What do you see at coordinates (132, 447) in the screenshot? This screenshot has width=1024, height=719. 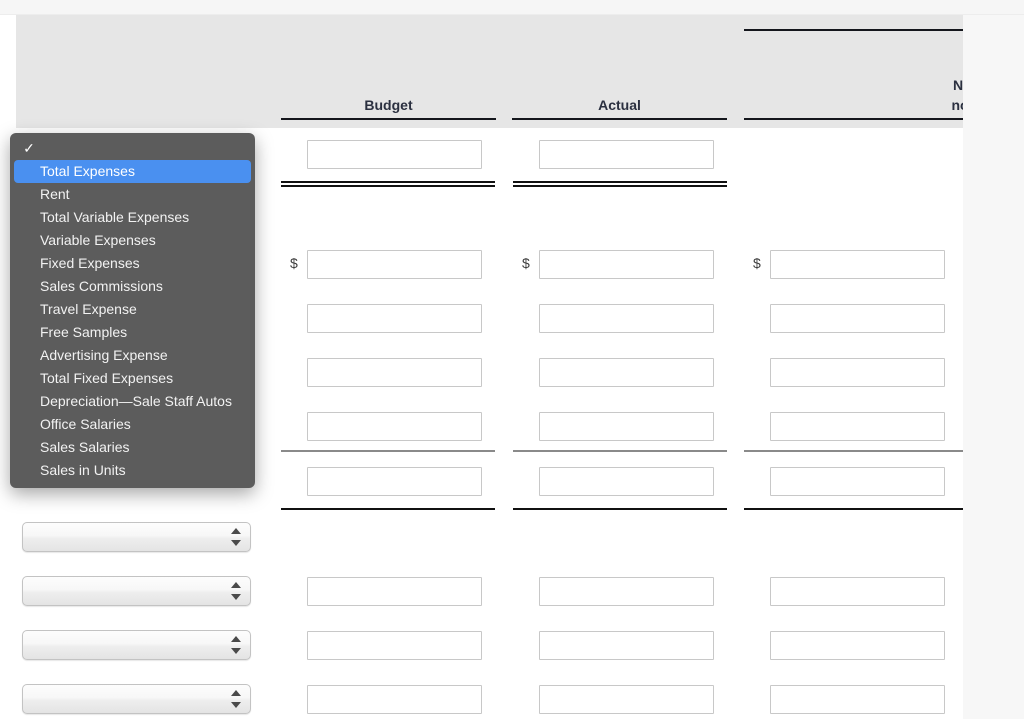 I see `menu-item-sales-salaries: Sales Salaries` at bounding box center [132, 447].